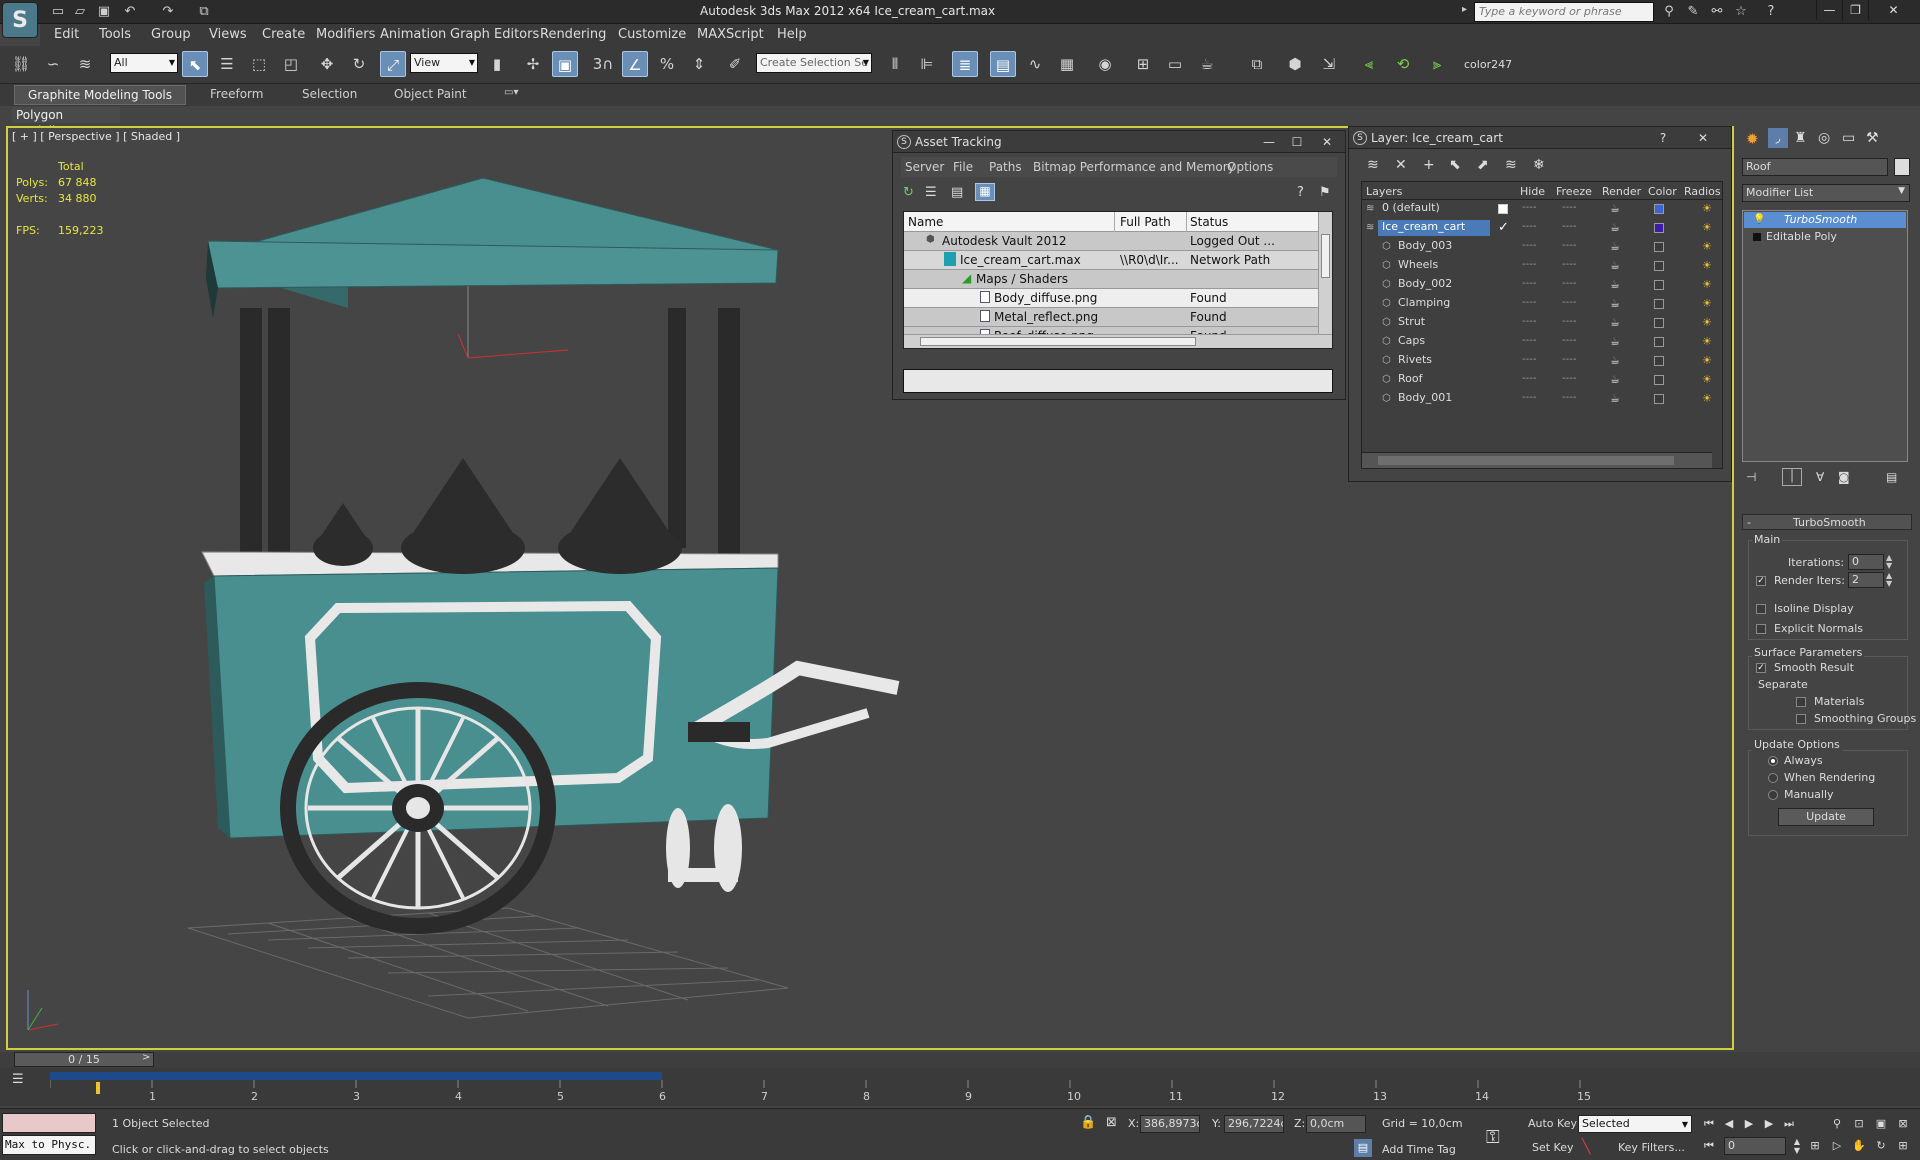 This screenshot has width=1920, height=1160. Describe the element at coordinates (792, 34) in the screenshot. I see `menu-help: Help` at that location.